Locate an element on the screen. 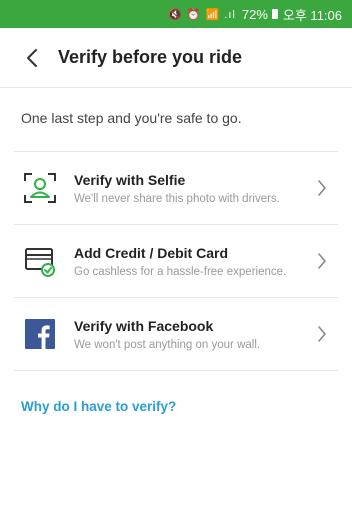 The image size is (352, 517). page-title: Verify before you ride is located at coordinates (150, 57).